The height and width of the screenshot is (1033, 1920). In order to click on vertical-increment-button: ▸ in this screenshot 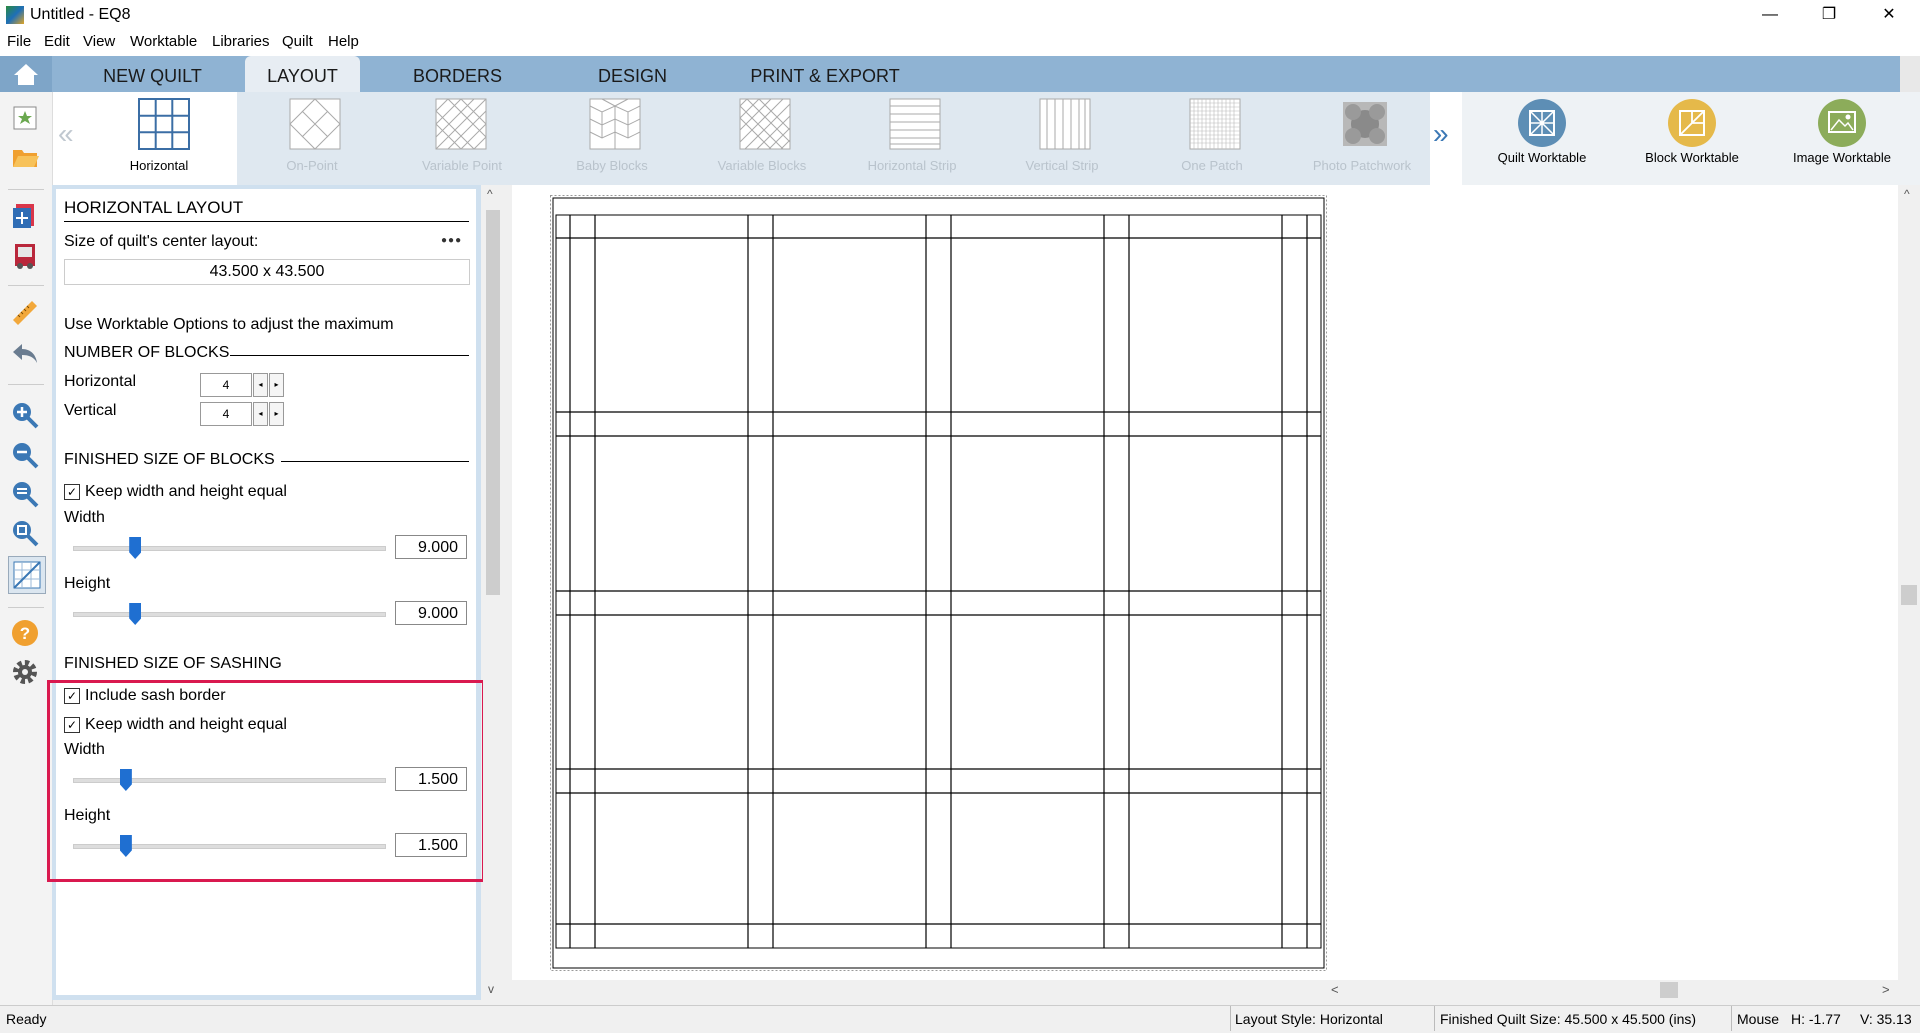, I will do `click(276, 414)`.